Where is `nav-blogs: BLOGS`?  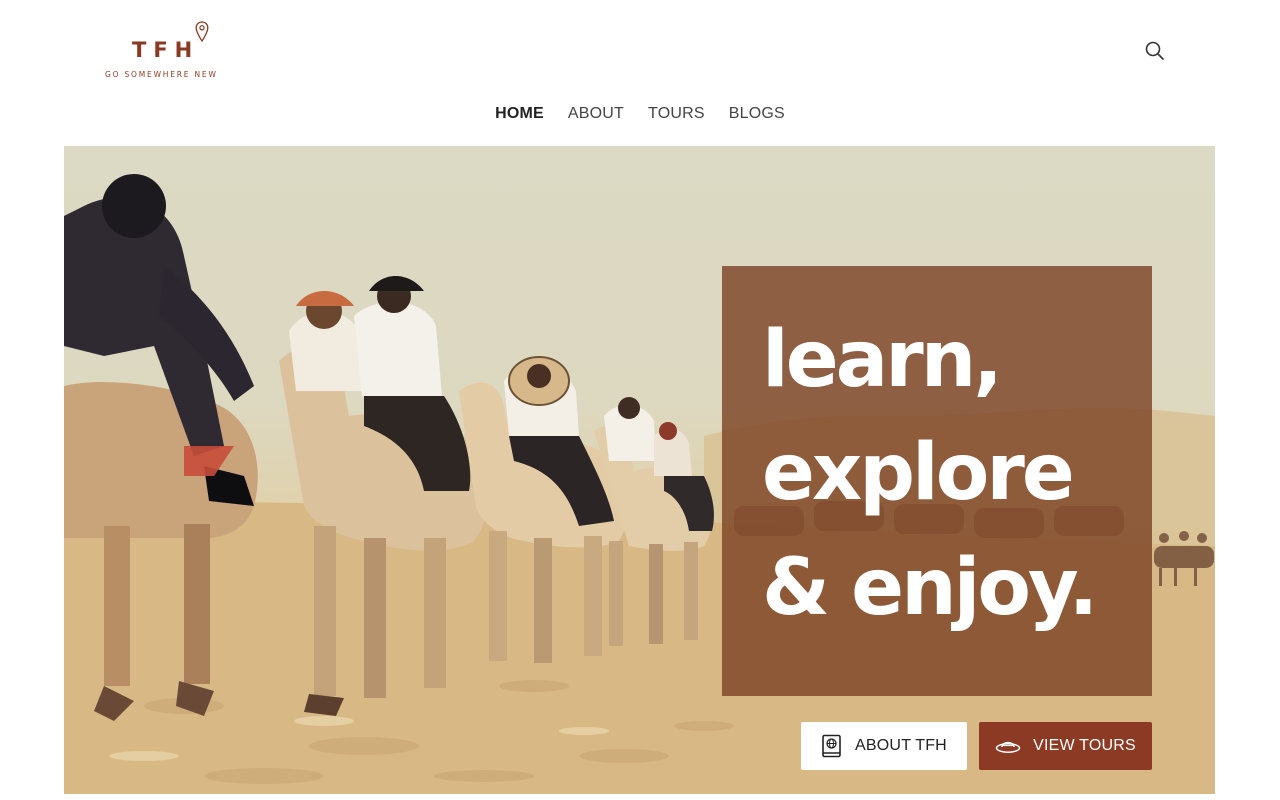
nav-blogs: BLOGS is located at coordinates (757, 115).